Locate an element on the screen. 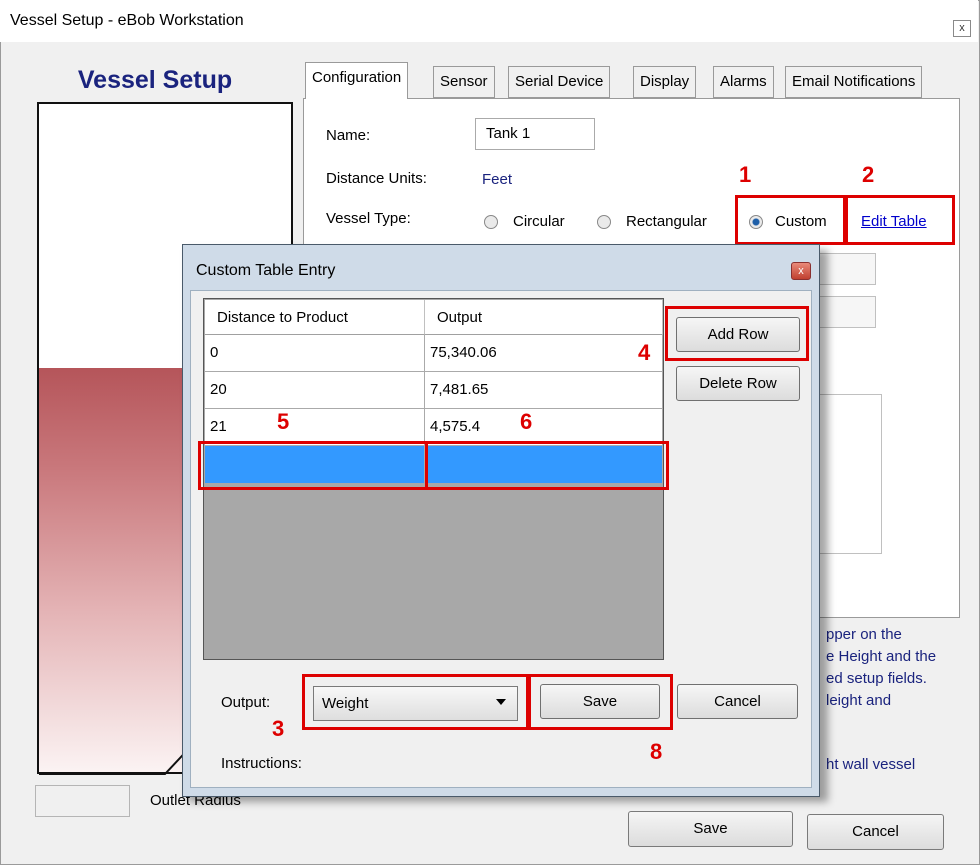  callout-1: 1 is located at coordinates (745, 174).